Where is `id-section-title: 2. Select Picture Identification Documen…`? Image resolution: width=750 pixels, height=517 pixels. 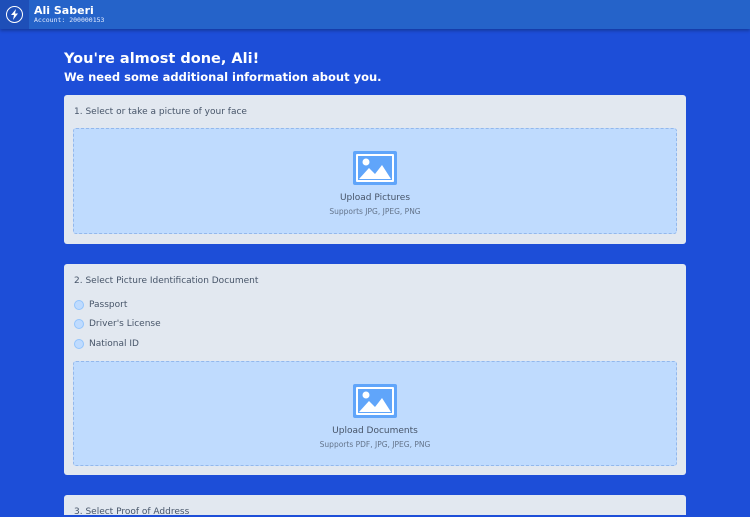 id-section-title: 2. Select Picture Identification Documen… is located at coordinates (166, 281).